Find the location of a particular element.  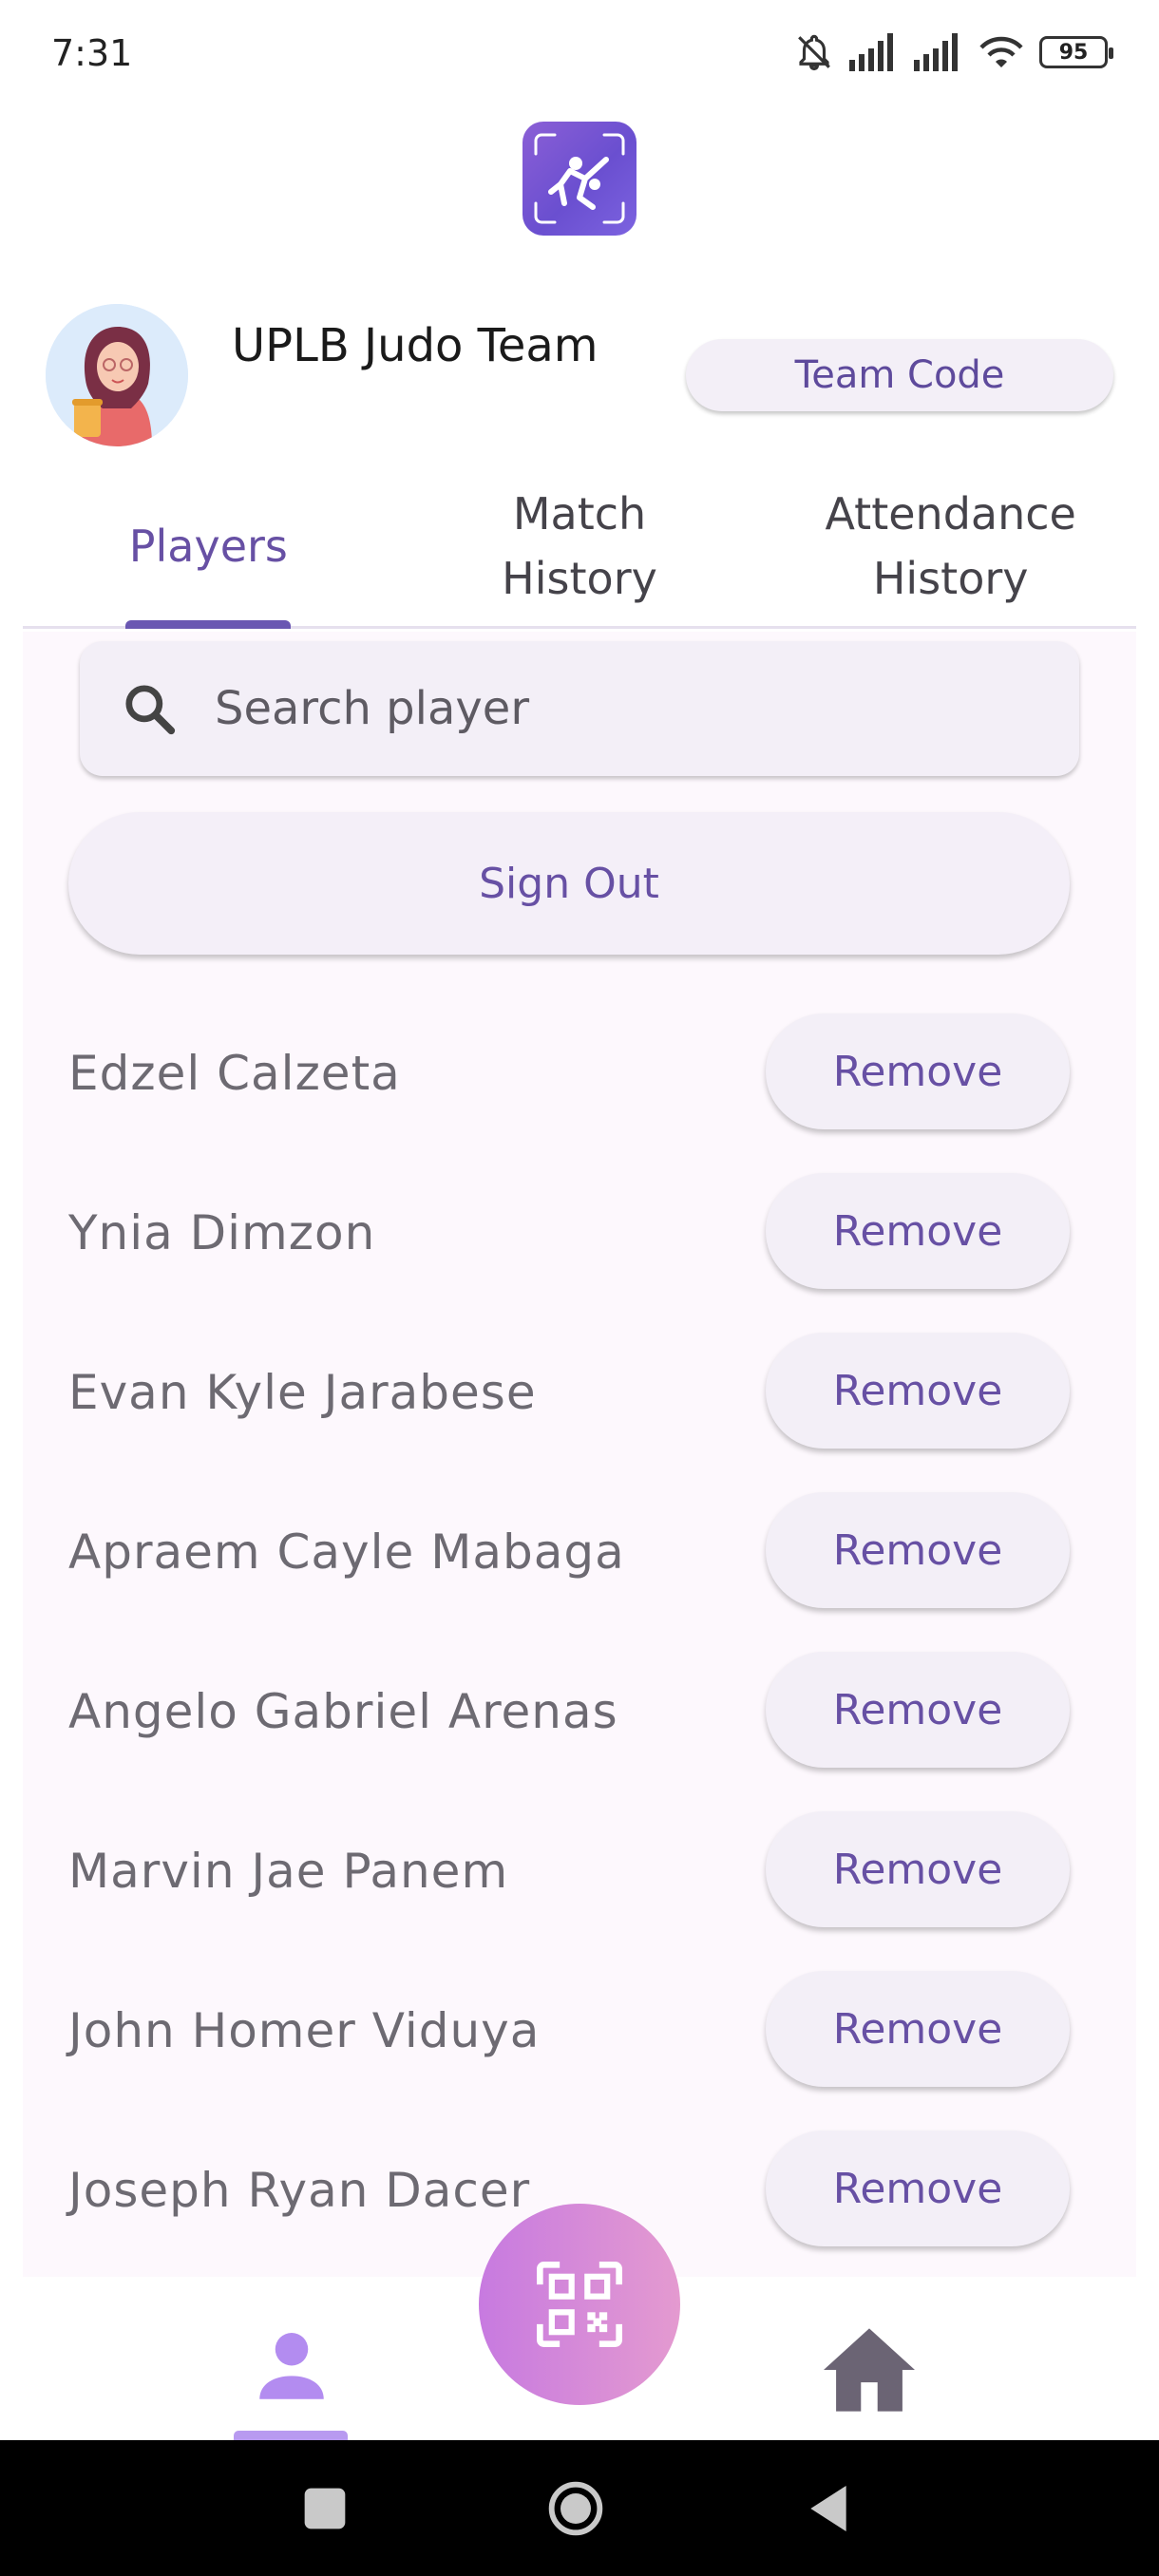

player-name: Marvin Jae Panem is located at coordinates (288, 1871).